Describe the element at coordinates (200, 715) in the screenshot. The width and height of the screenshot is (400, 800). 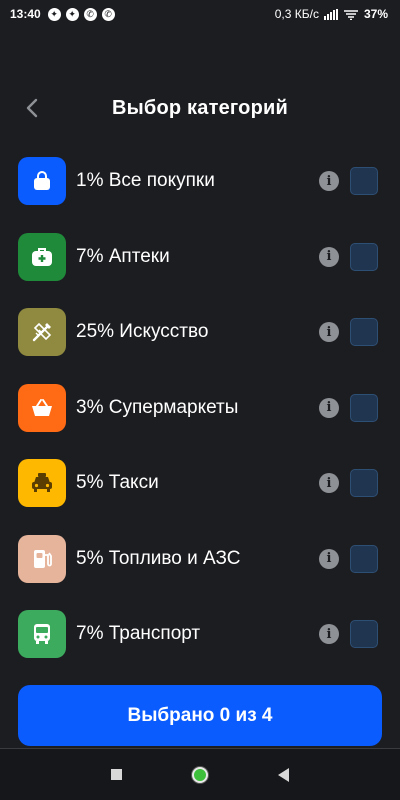
I see `selection-submit-button: Выбрано 0 из 4` at that location.